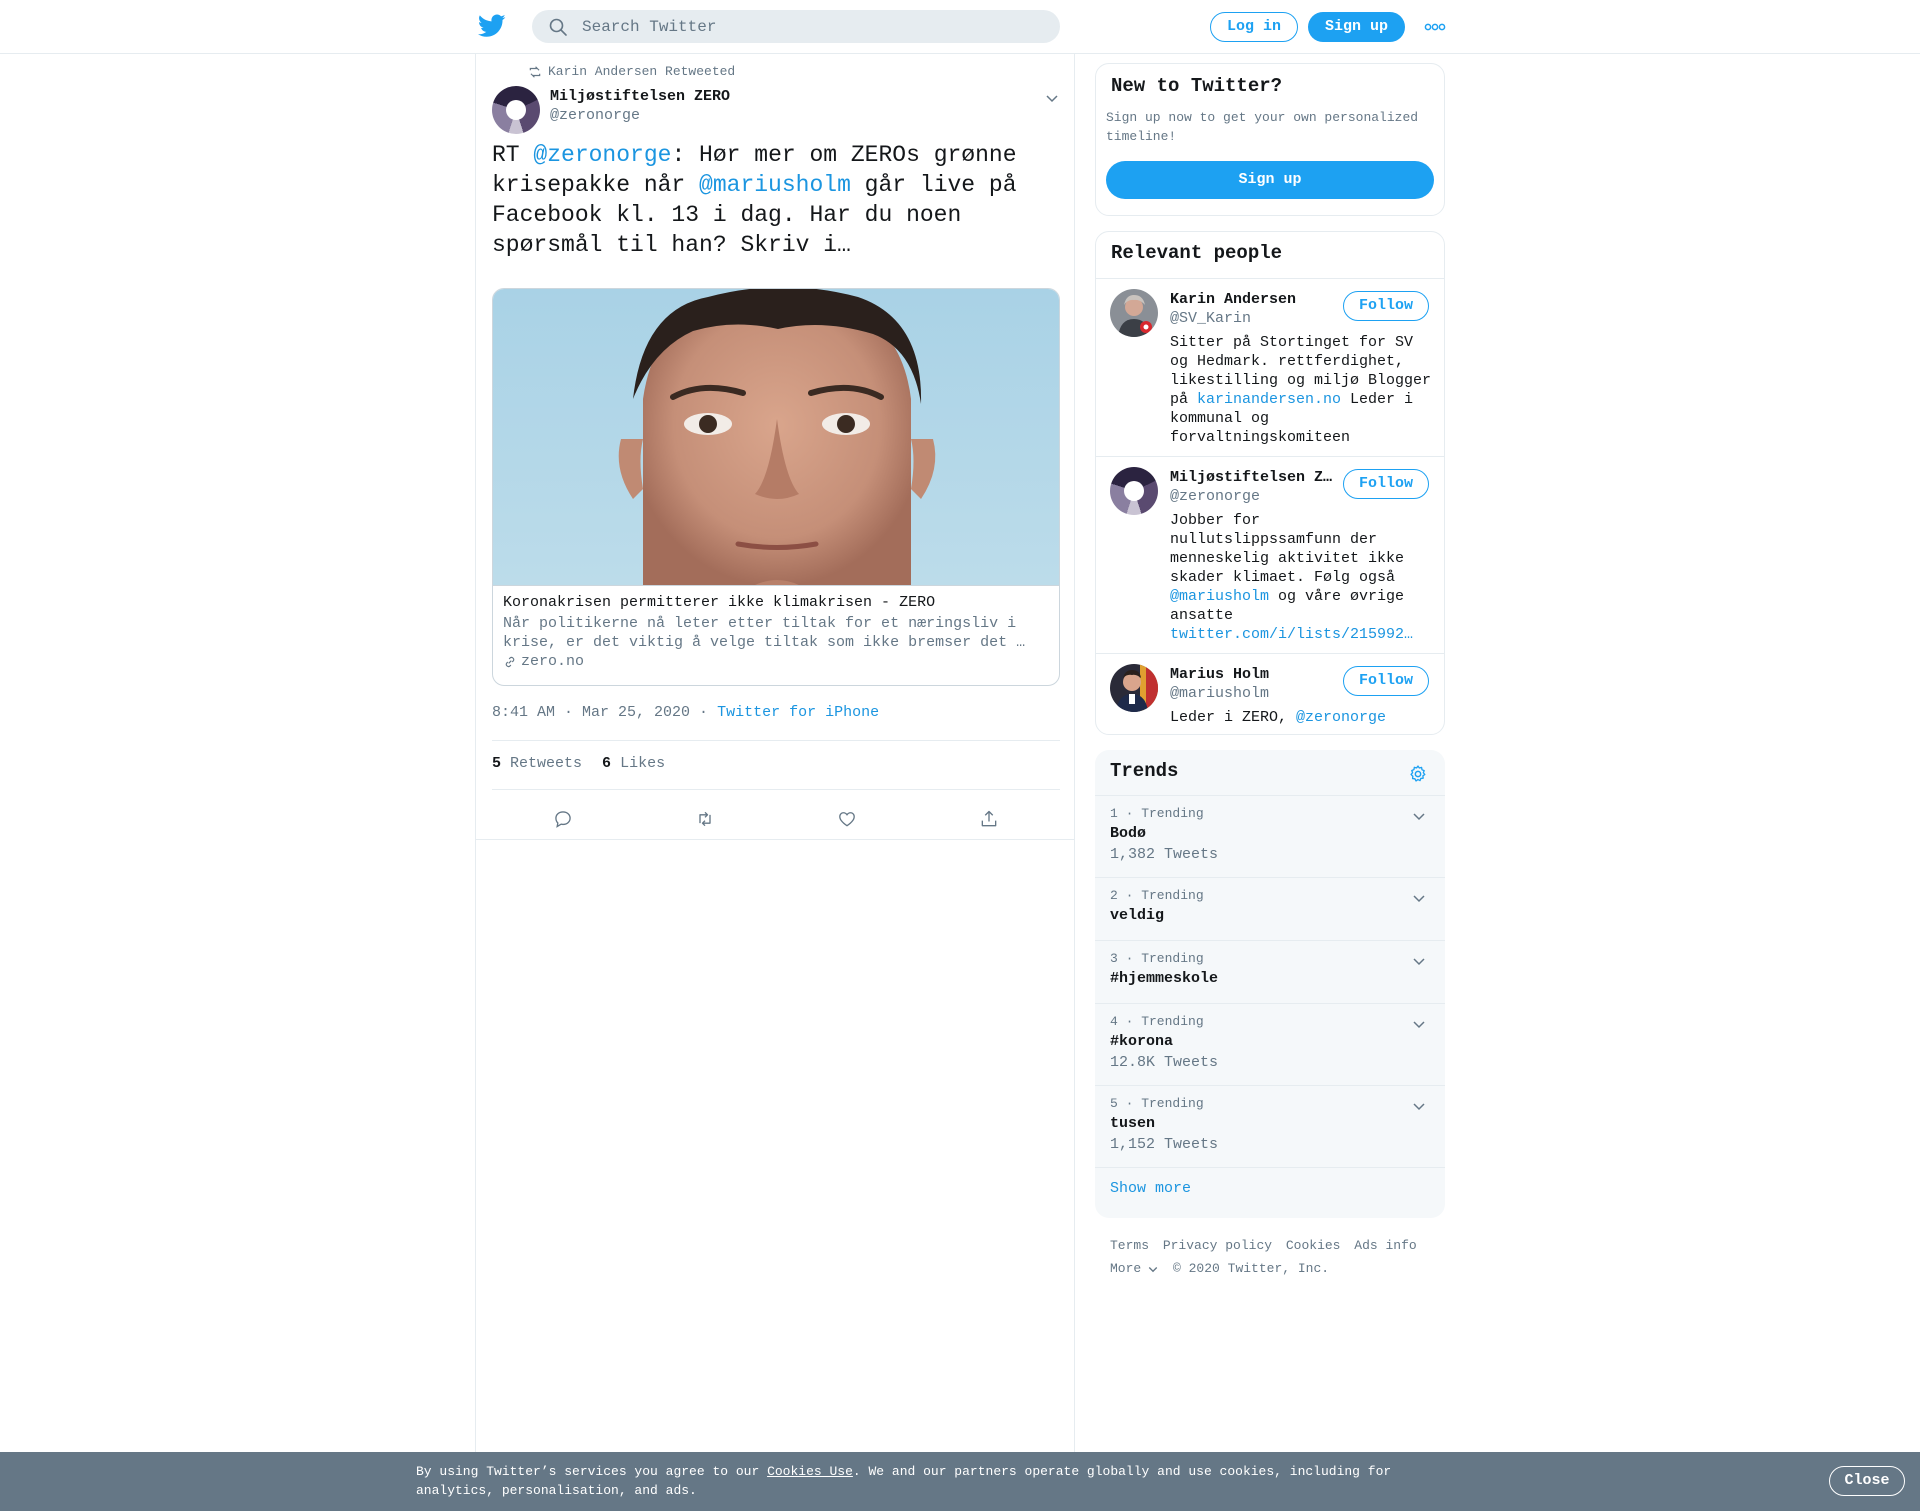 Image resolution: width=1920 pixels, height=1511 pixels. I want to click on retweets-count: 5, so click(497, 763).